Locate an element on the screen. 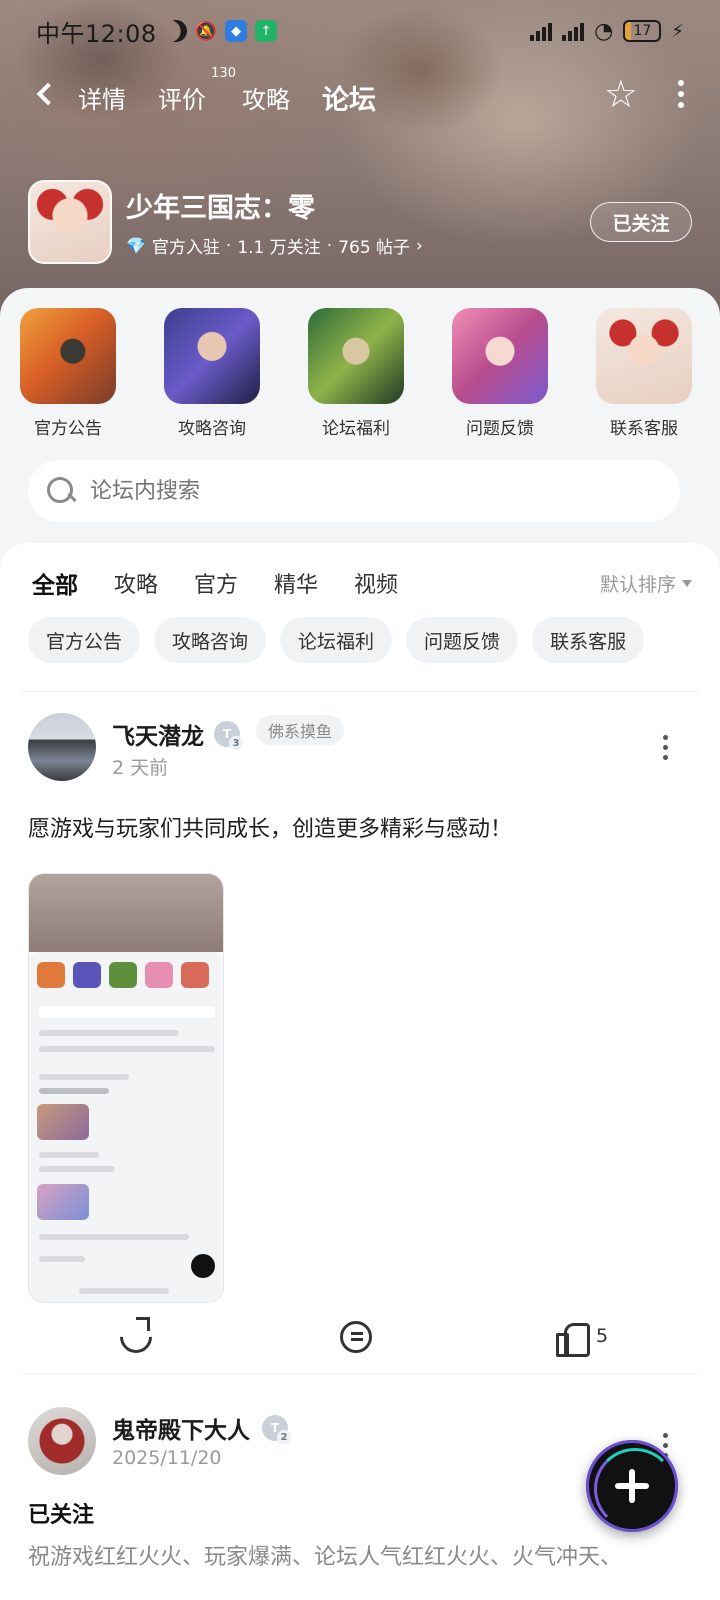 The image size is (720, 1600). like-icon is located at coordinates (573, 1339).